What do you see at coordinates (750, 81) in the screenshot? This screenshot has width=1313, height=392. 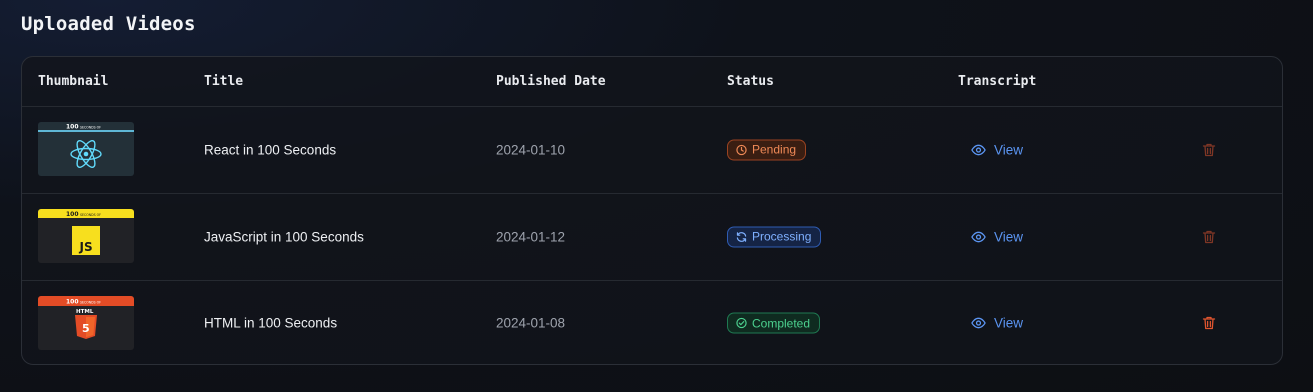 I see `header-status: Status` at bounding box center [750, 81].